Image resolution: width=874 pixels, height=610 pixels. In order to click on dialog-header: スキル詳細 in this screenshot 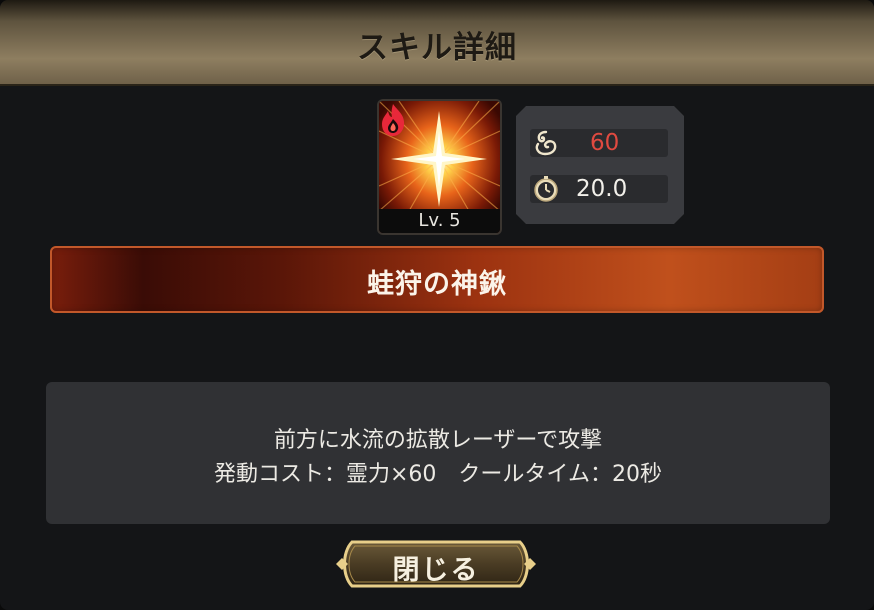, I will do `click(437, 43)`.